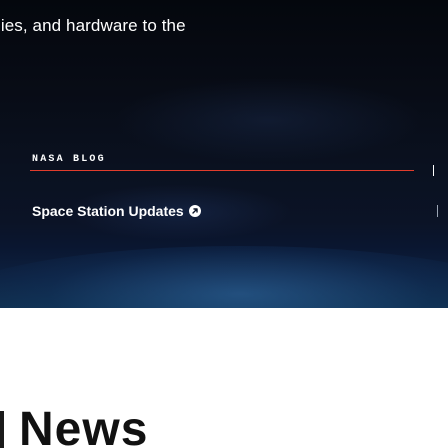 Image resolution: width=448 pixels, height=448 pixels. What do you see at coordinates (69, 159) in the screenshot?
I see `card-category-label: NASA BLOG` at bounding box center [69, 159].